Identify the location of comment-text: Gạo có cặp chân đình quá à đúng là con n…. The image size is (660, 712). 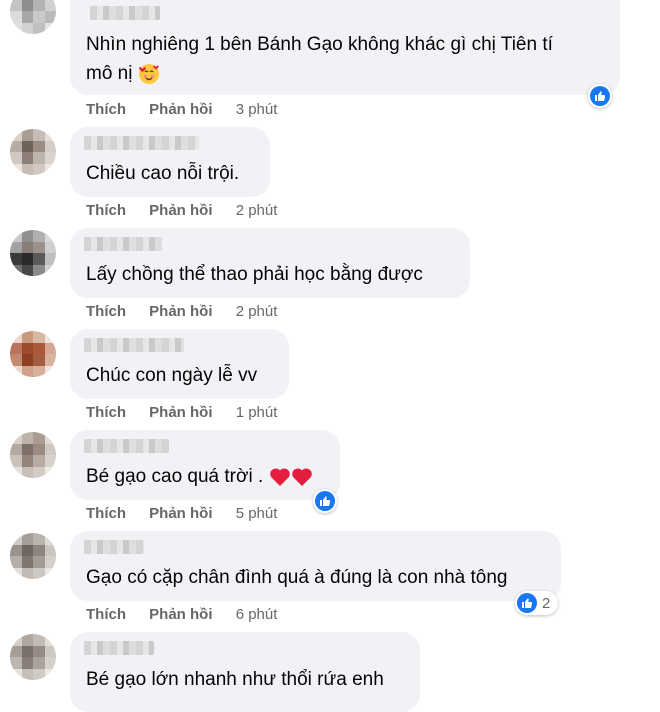
(297, 577).